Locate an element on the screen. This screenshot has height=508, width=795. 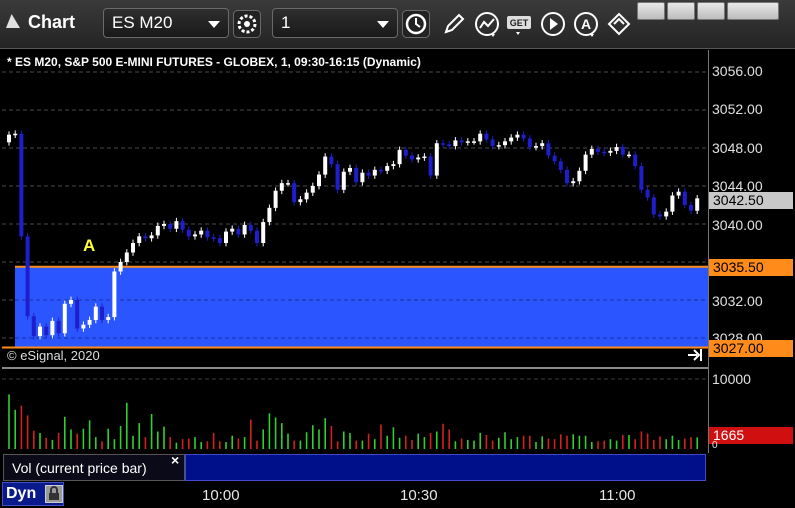
toolbar: Chart ES M20 1 GET A is located at coordinates (397, 24).